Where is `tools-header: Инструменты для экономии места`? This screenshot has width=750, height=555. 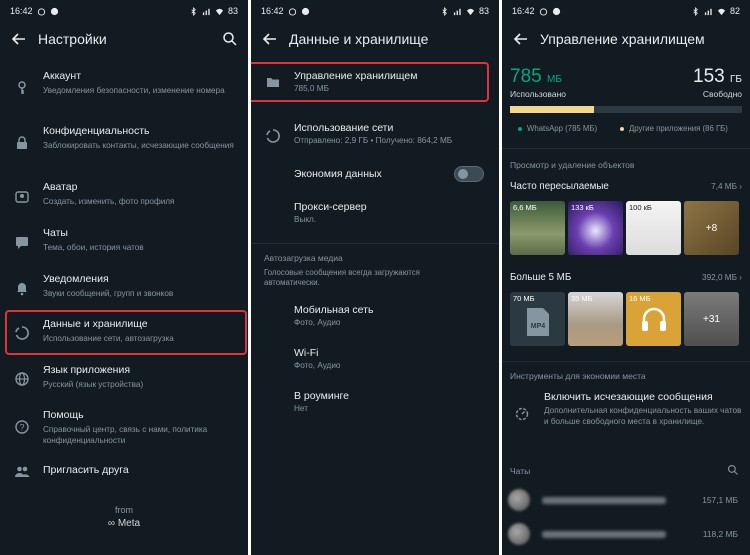 tools-header: Инструменты для экономии места is located at coordinates (578, 376).